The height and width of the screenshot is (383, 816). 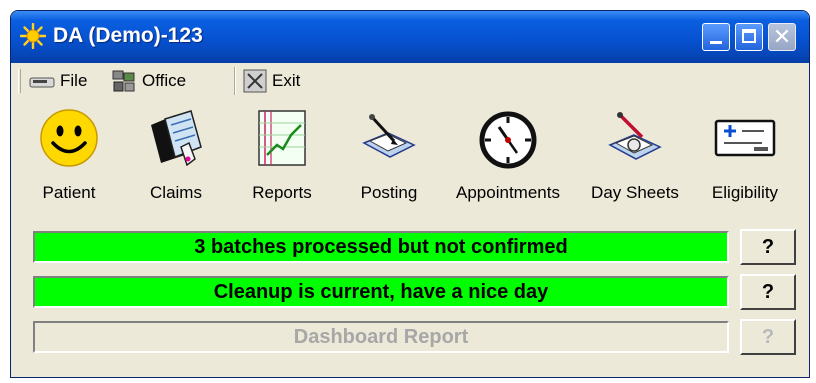 I want to click on toolbar-day-sheets-label: Day Sheets, so click(x=635, y=192).